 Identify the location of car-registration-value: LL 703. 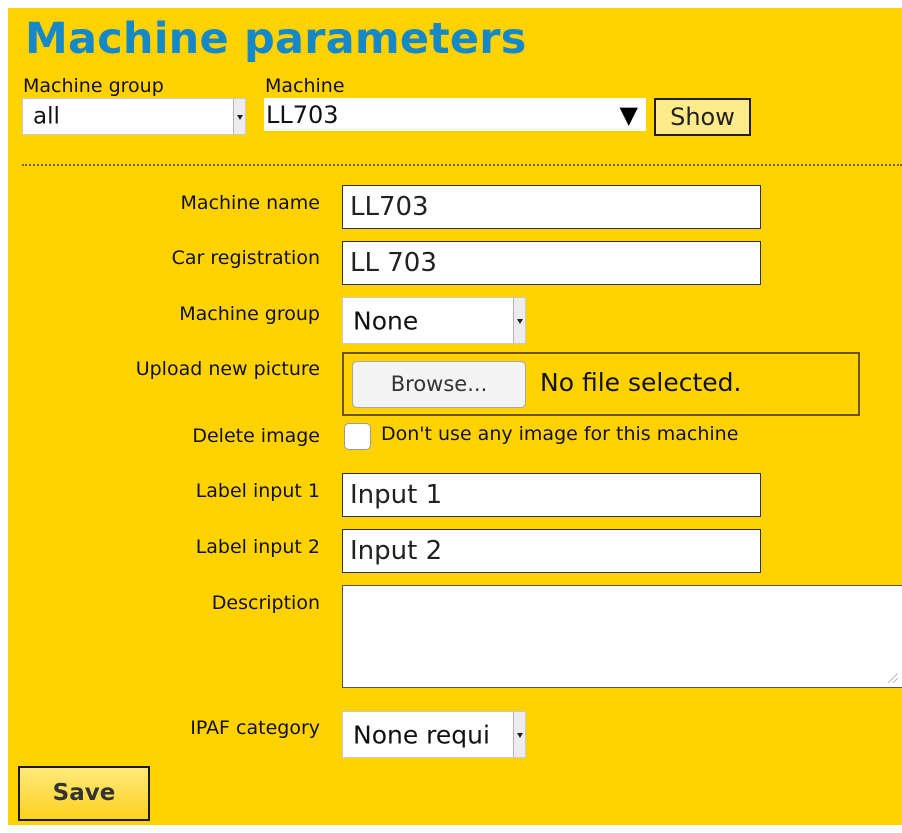
(393, 263).